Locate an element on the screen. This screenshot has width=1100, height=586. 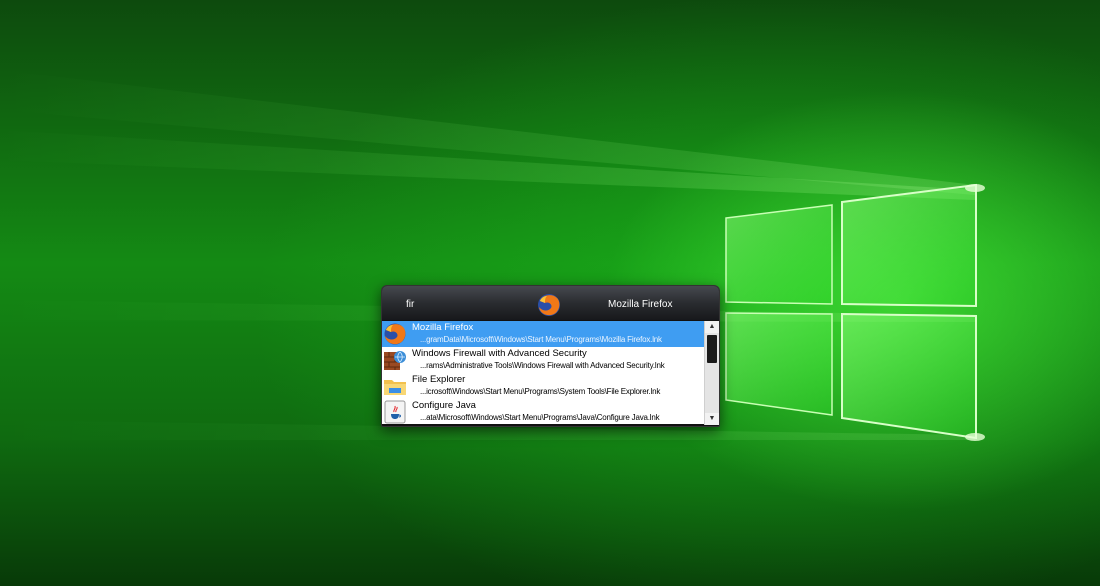
result-name: Configure Java is located at coordinates (444, 405).